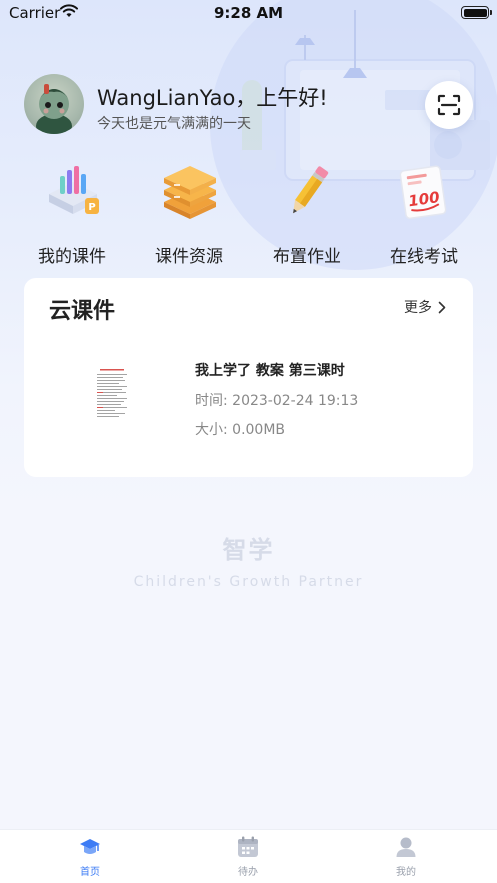 This screenshot has height=883, width=497. Describe the element at coordinates (112, 396) in the screenshot. I see `document-thumbnail-icon` at that location.